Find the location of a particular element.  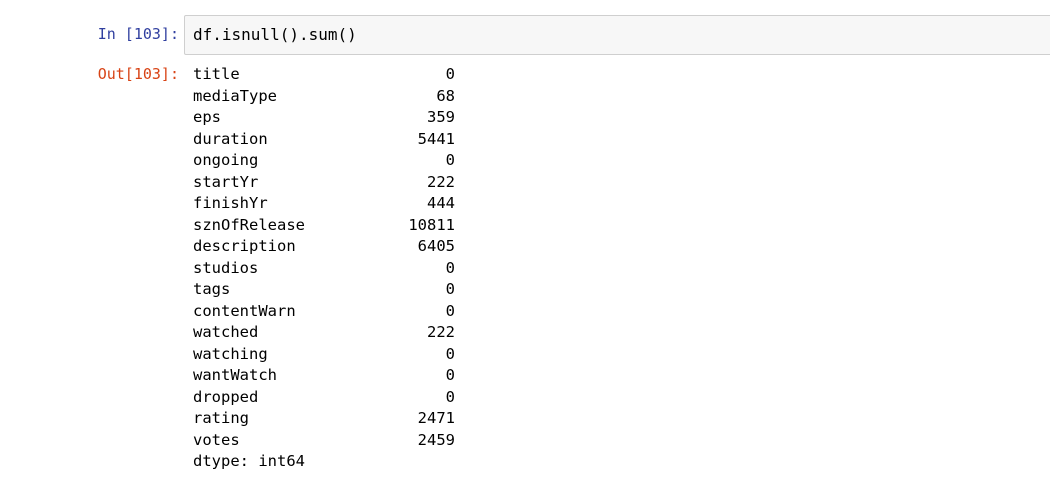

output-row: eps 359 is located at coordinates (324, 118).